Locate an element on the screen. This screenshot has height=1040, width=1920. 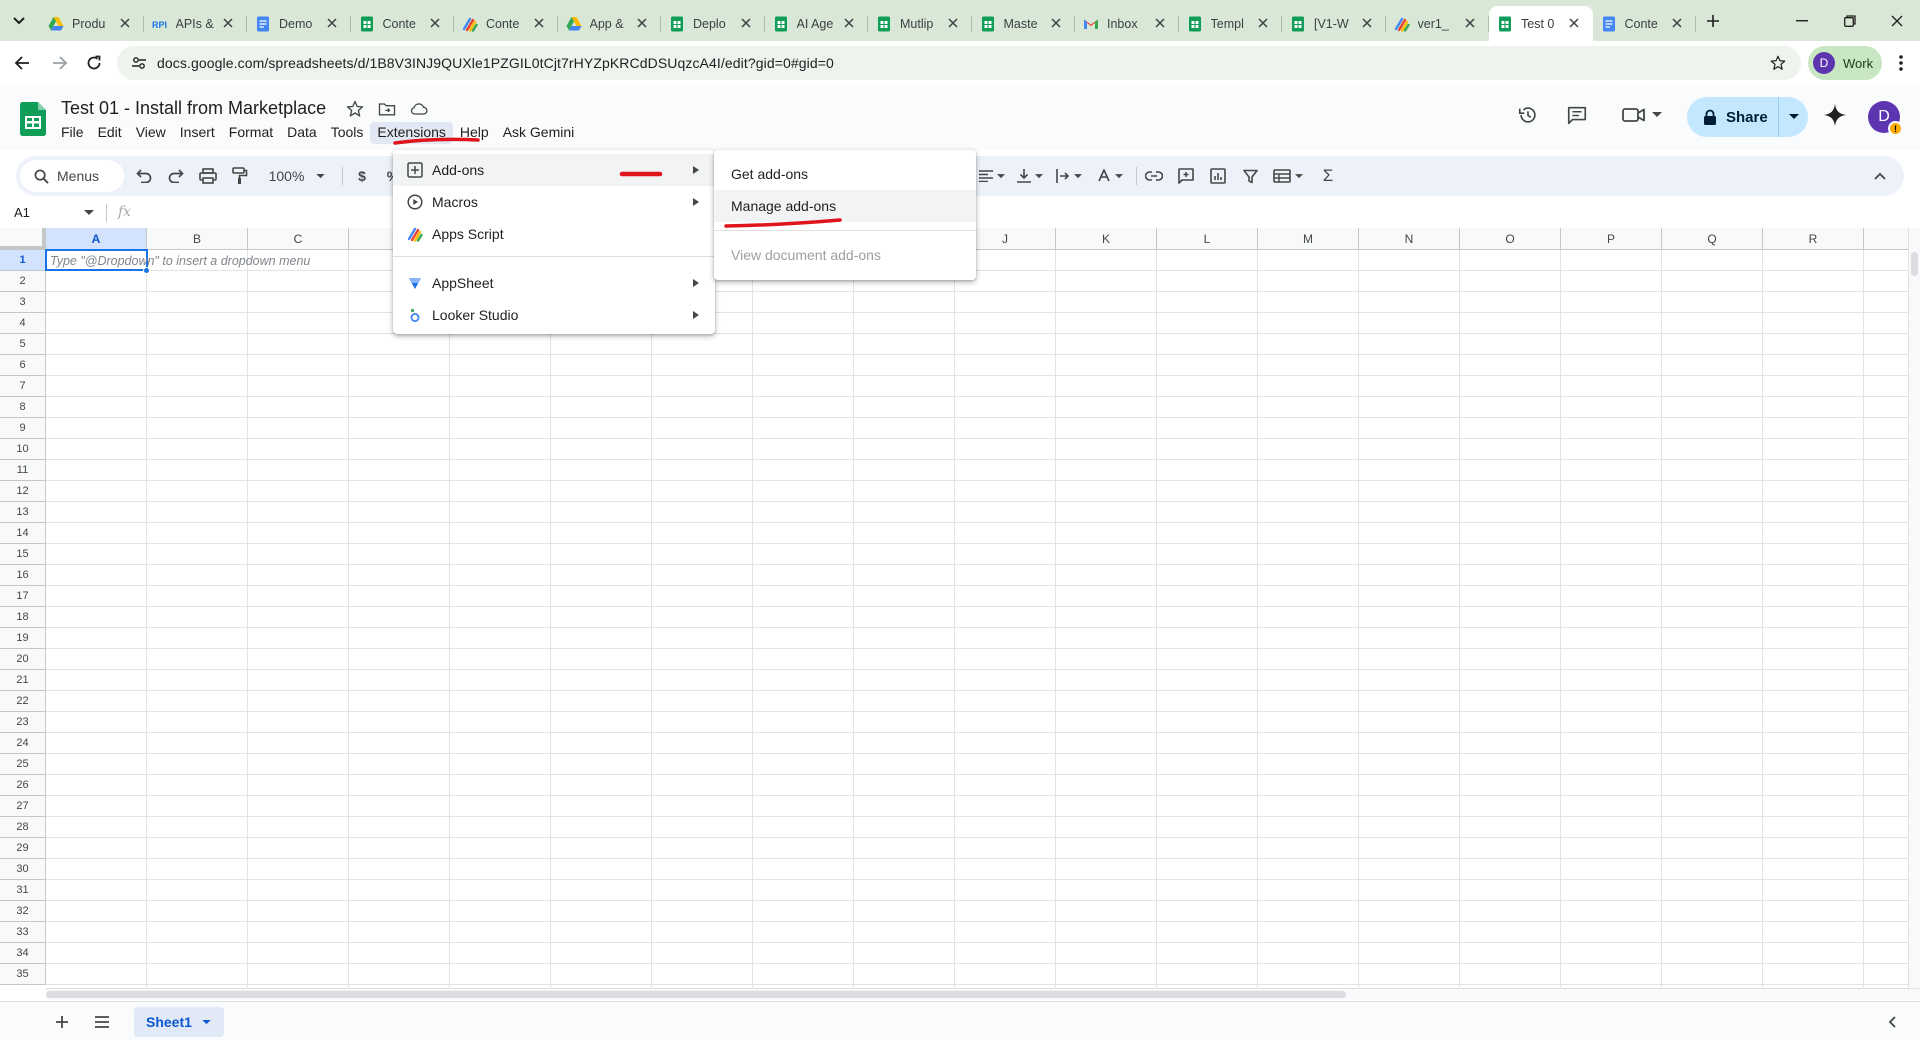
browser-tab: ver1_ is located at coordinates (1438, 23).